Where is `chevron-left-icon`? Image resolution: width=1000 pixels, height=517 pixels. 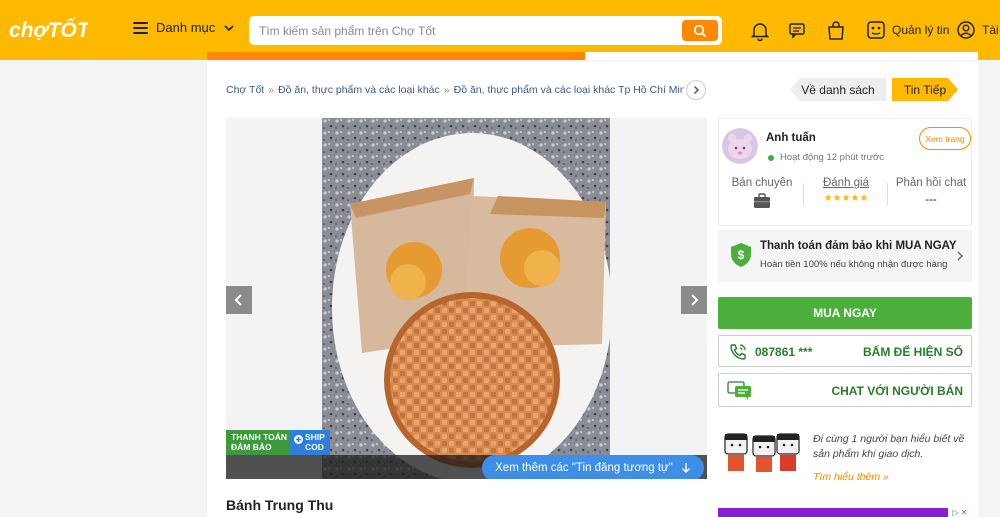
chevron-left-icon is located at coordinates (238, 300).